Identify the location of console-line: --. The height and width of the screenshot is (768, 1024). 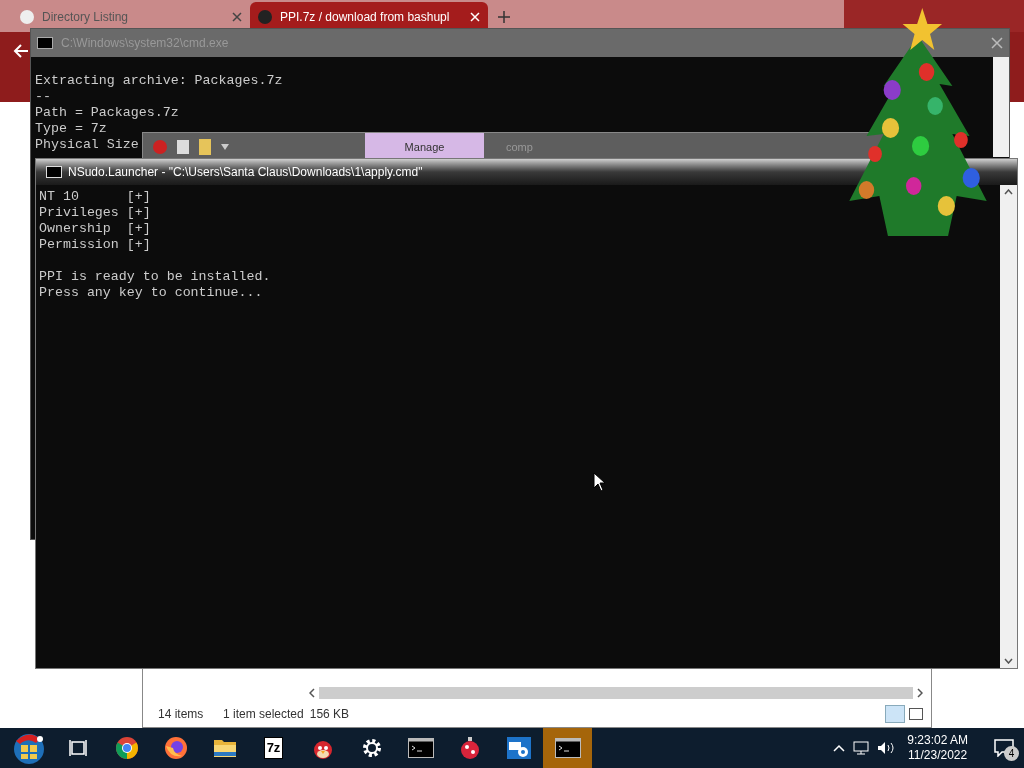
(43, 97).